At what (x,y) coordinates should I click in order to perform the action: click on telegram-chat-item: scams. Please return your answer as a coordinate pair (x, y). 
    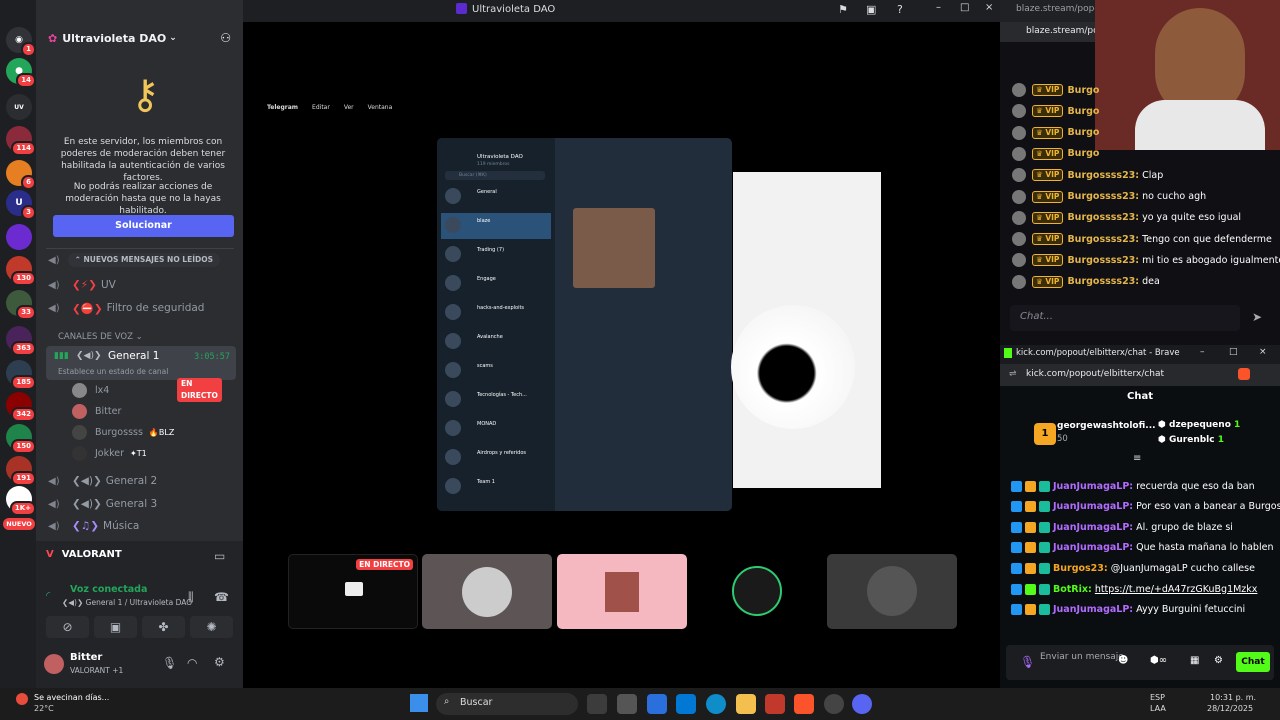
    Looking at the image, I should click on (496, 371).